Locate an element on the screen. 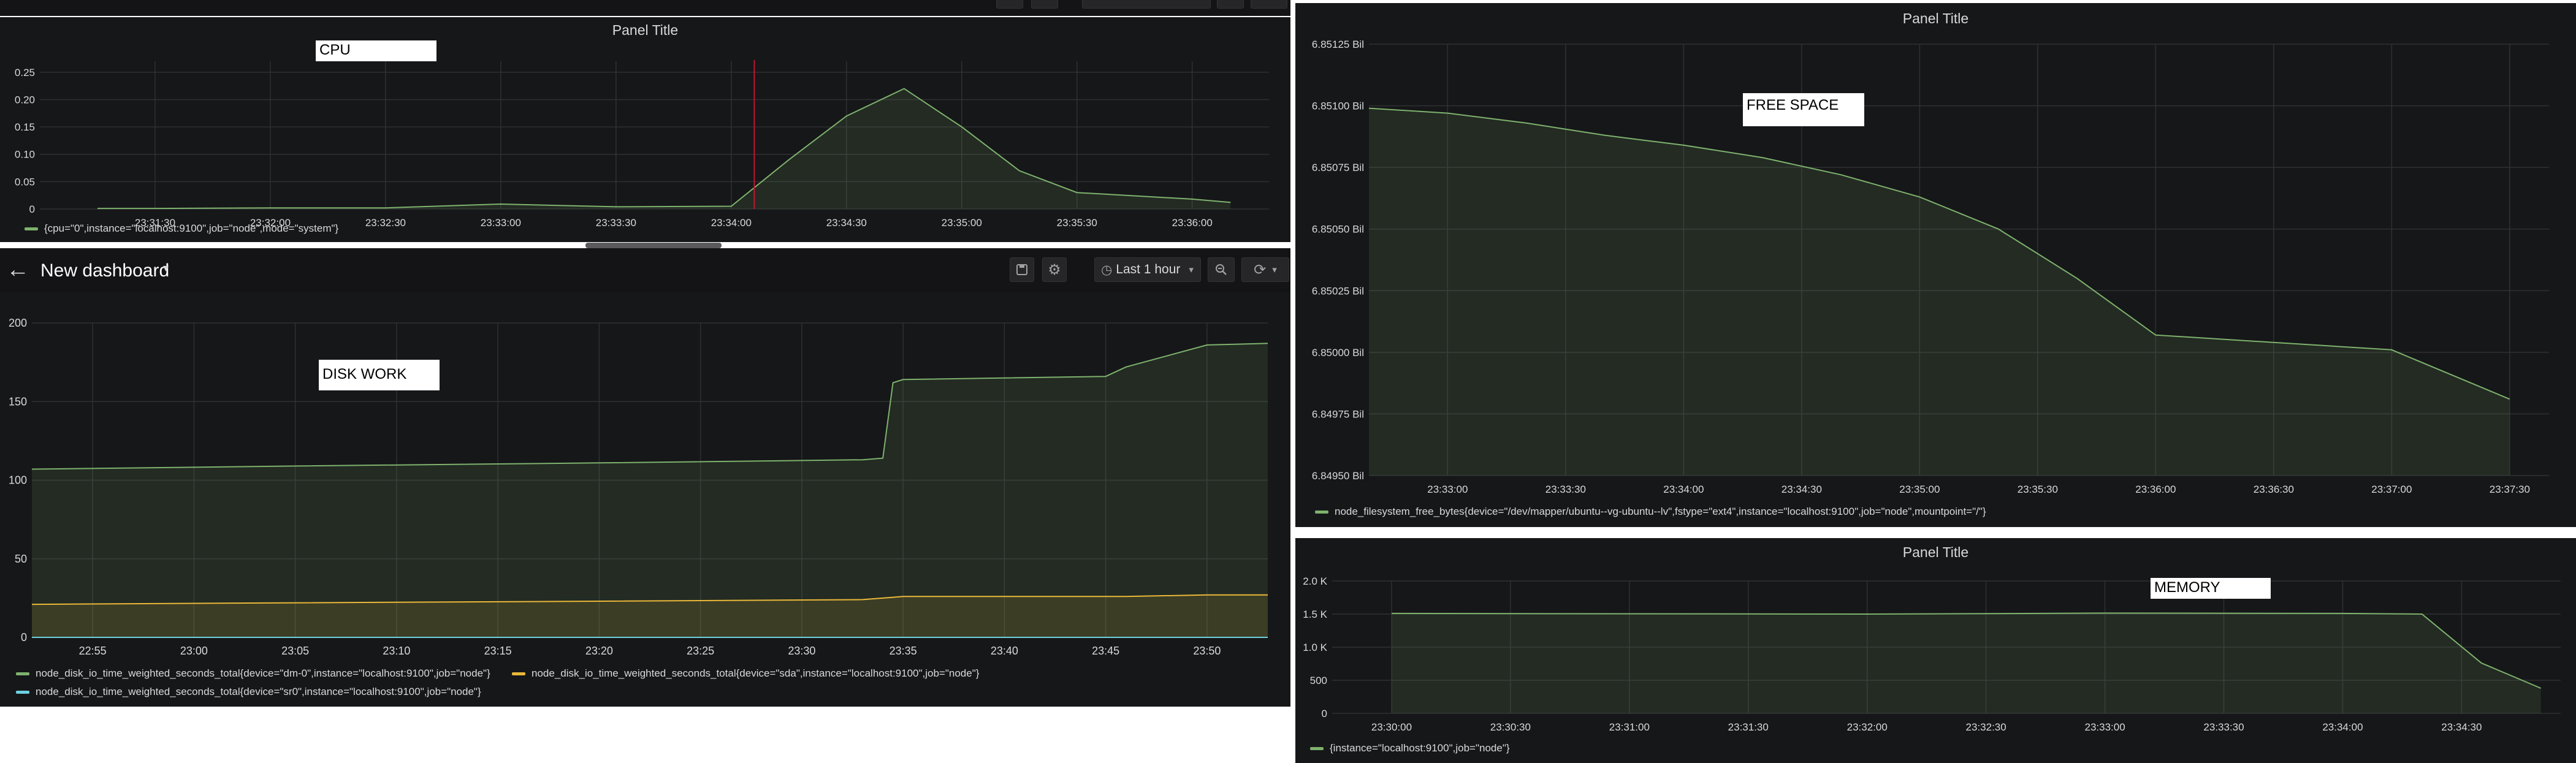 The height and width of the screenshot is (763, 2576). refresh-button: ⟳ ▾ is located at coordinates (1265, 269).